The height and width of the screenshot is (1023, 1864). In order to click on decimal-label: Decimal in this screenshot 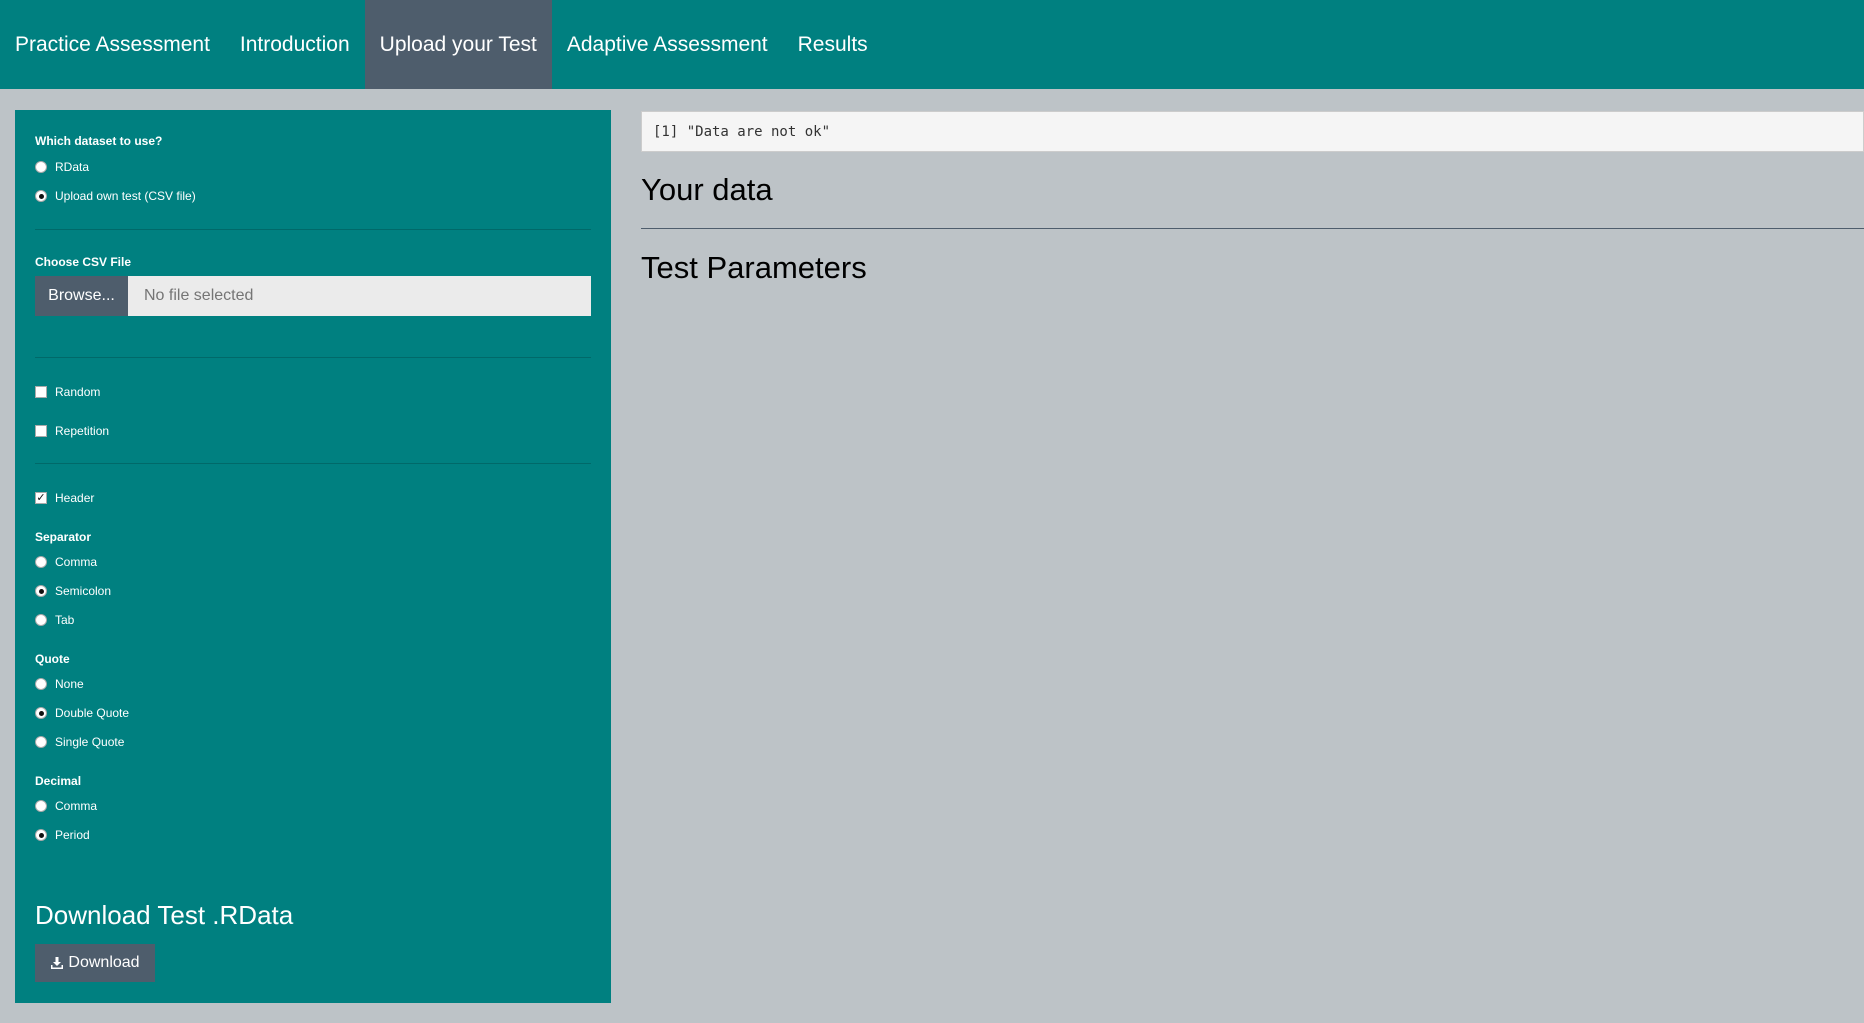, I will do `click(58, 781)`.